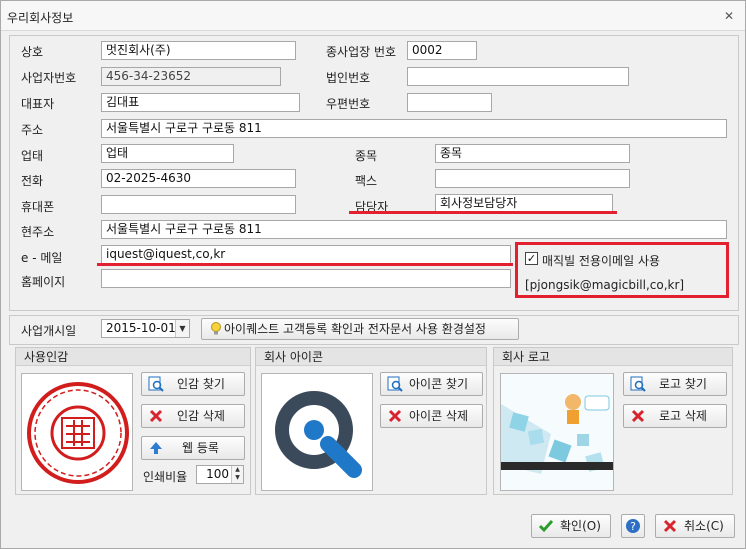 The image size is (746, 549). Describe the element at coordinates (605, 285) in the screenshot. I see `dedicated-email-address: [pjongsik@magicbill,co,kr]` at that location.